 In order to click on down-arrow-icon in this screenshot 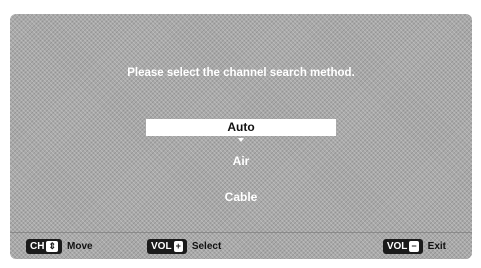, I will do `click(241, 140)`.